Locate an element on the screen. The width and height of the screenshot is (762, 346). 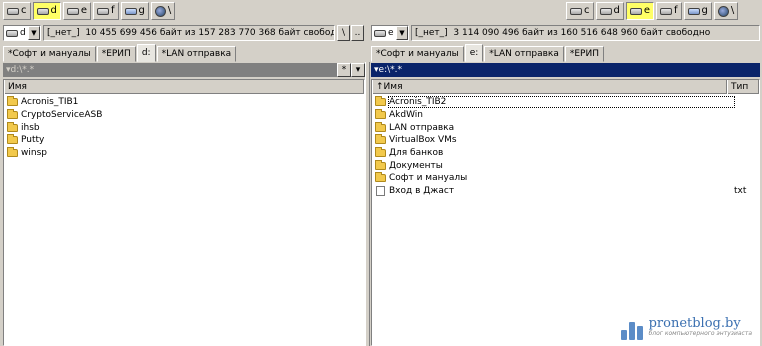
drive-letter: g is located at coordinates (141, 10).